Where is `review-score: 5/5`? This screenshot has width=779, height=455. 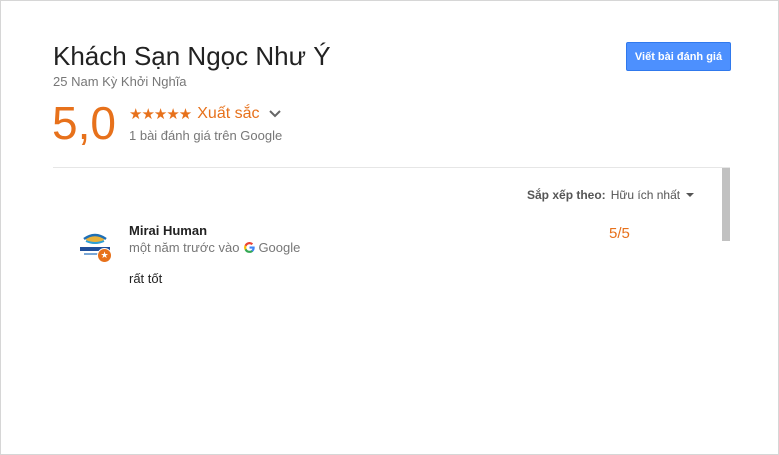 review-score: 5/5 is located at coordinates (619, 233).